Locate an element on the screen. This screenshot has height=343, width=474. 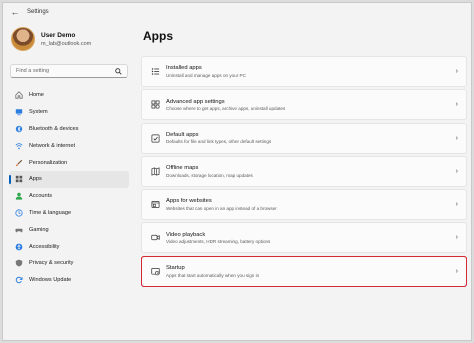
monitor-icon is located at coordinates (19, 112).